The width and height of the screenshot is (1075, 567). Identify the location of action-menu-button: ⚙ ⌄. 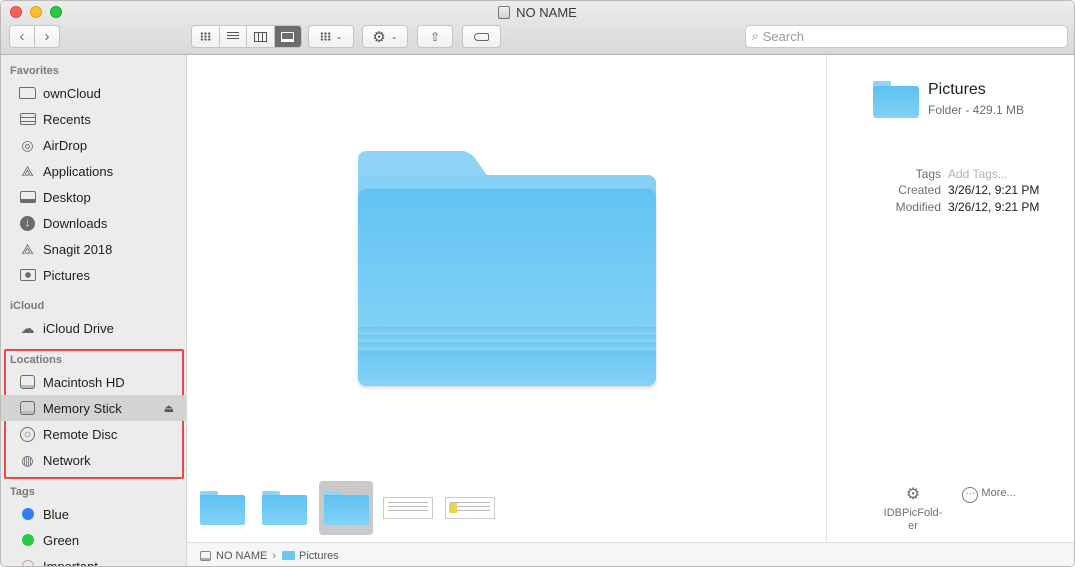
(385, 36).